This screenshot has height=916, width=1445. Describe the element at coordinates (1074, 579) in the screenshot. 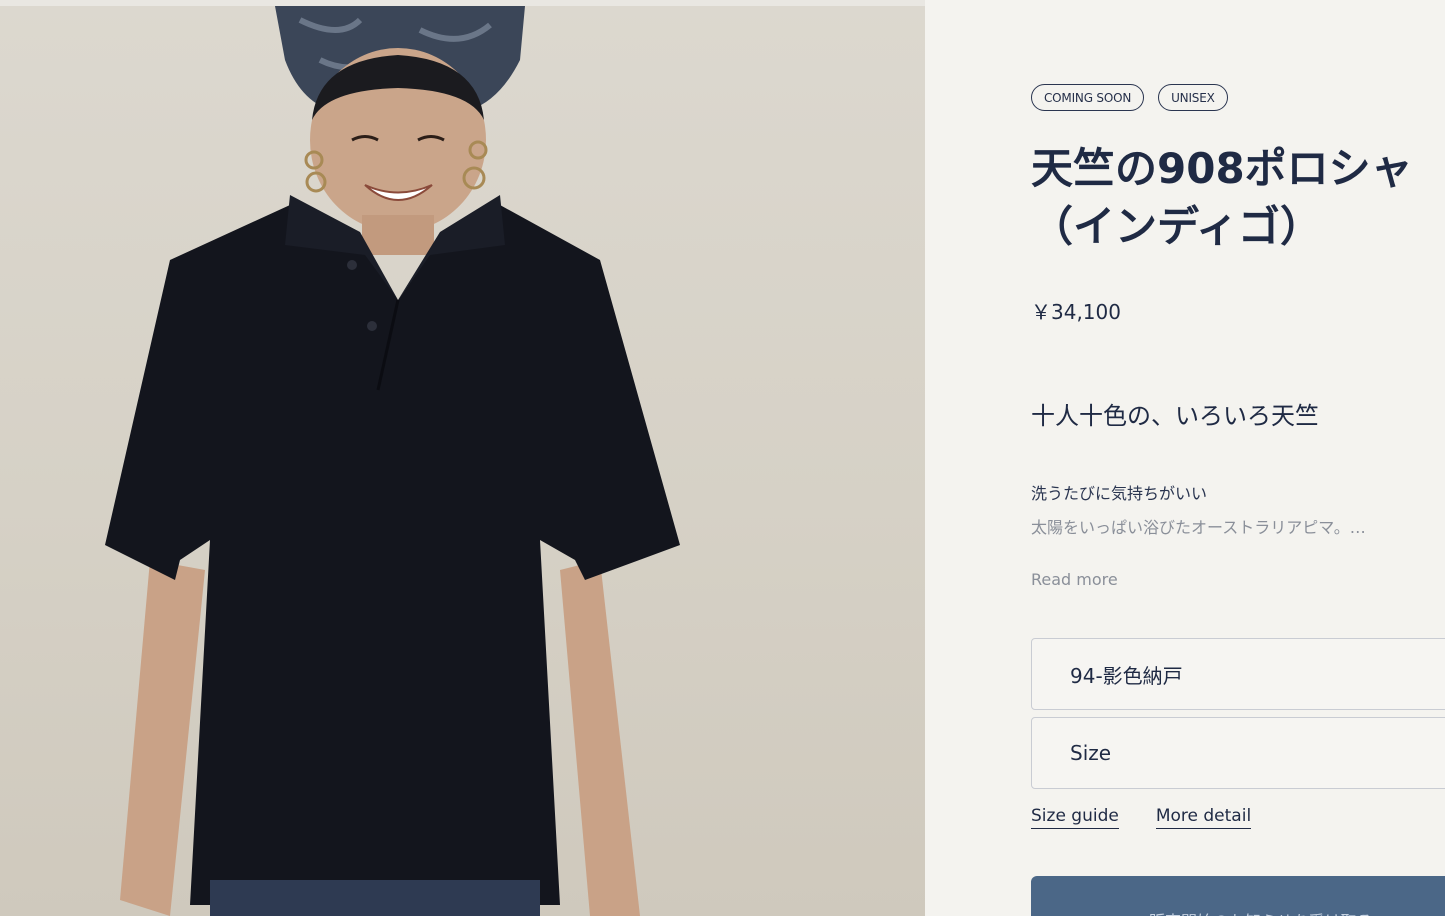

I see `read-more-link: Read more` at that location.